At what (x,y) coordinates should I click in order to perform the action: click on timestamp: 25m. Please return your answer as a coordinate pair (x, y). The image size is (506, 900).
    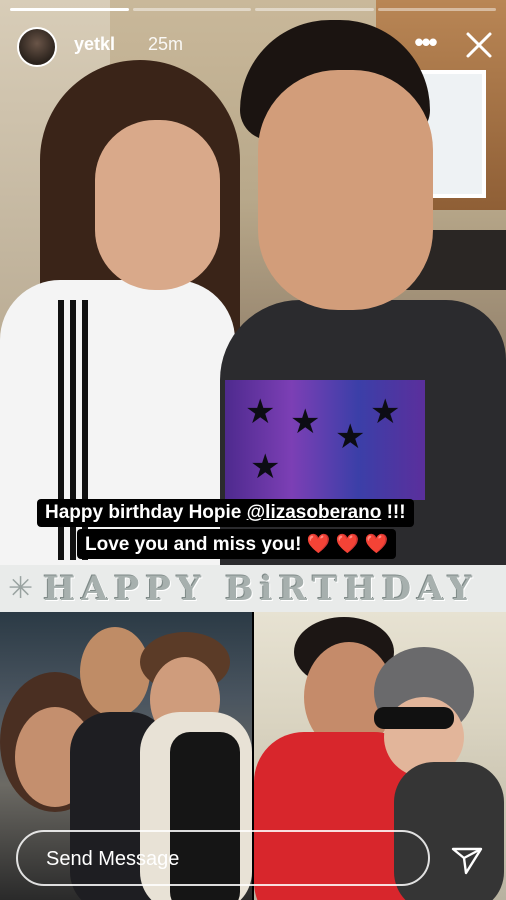
    Looking at the image, I should click on (166, 44).